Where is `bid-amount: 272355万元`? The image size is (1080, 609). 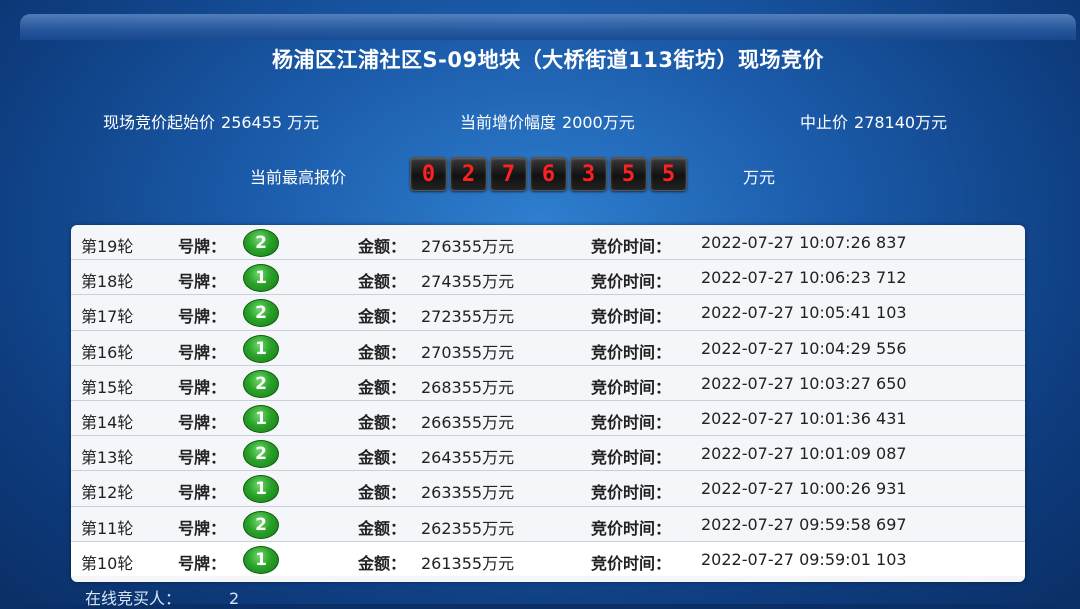
bid-amount: 272355万元 is located at coordinates (468, 317).